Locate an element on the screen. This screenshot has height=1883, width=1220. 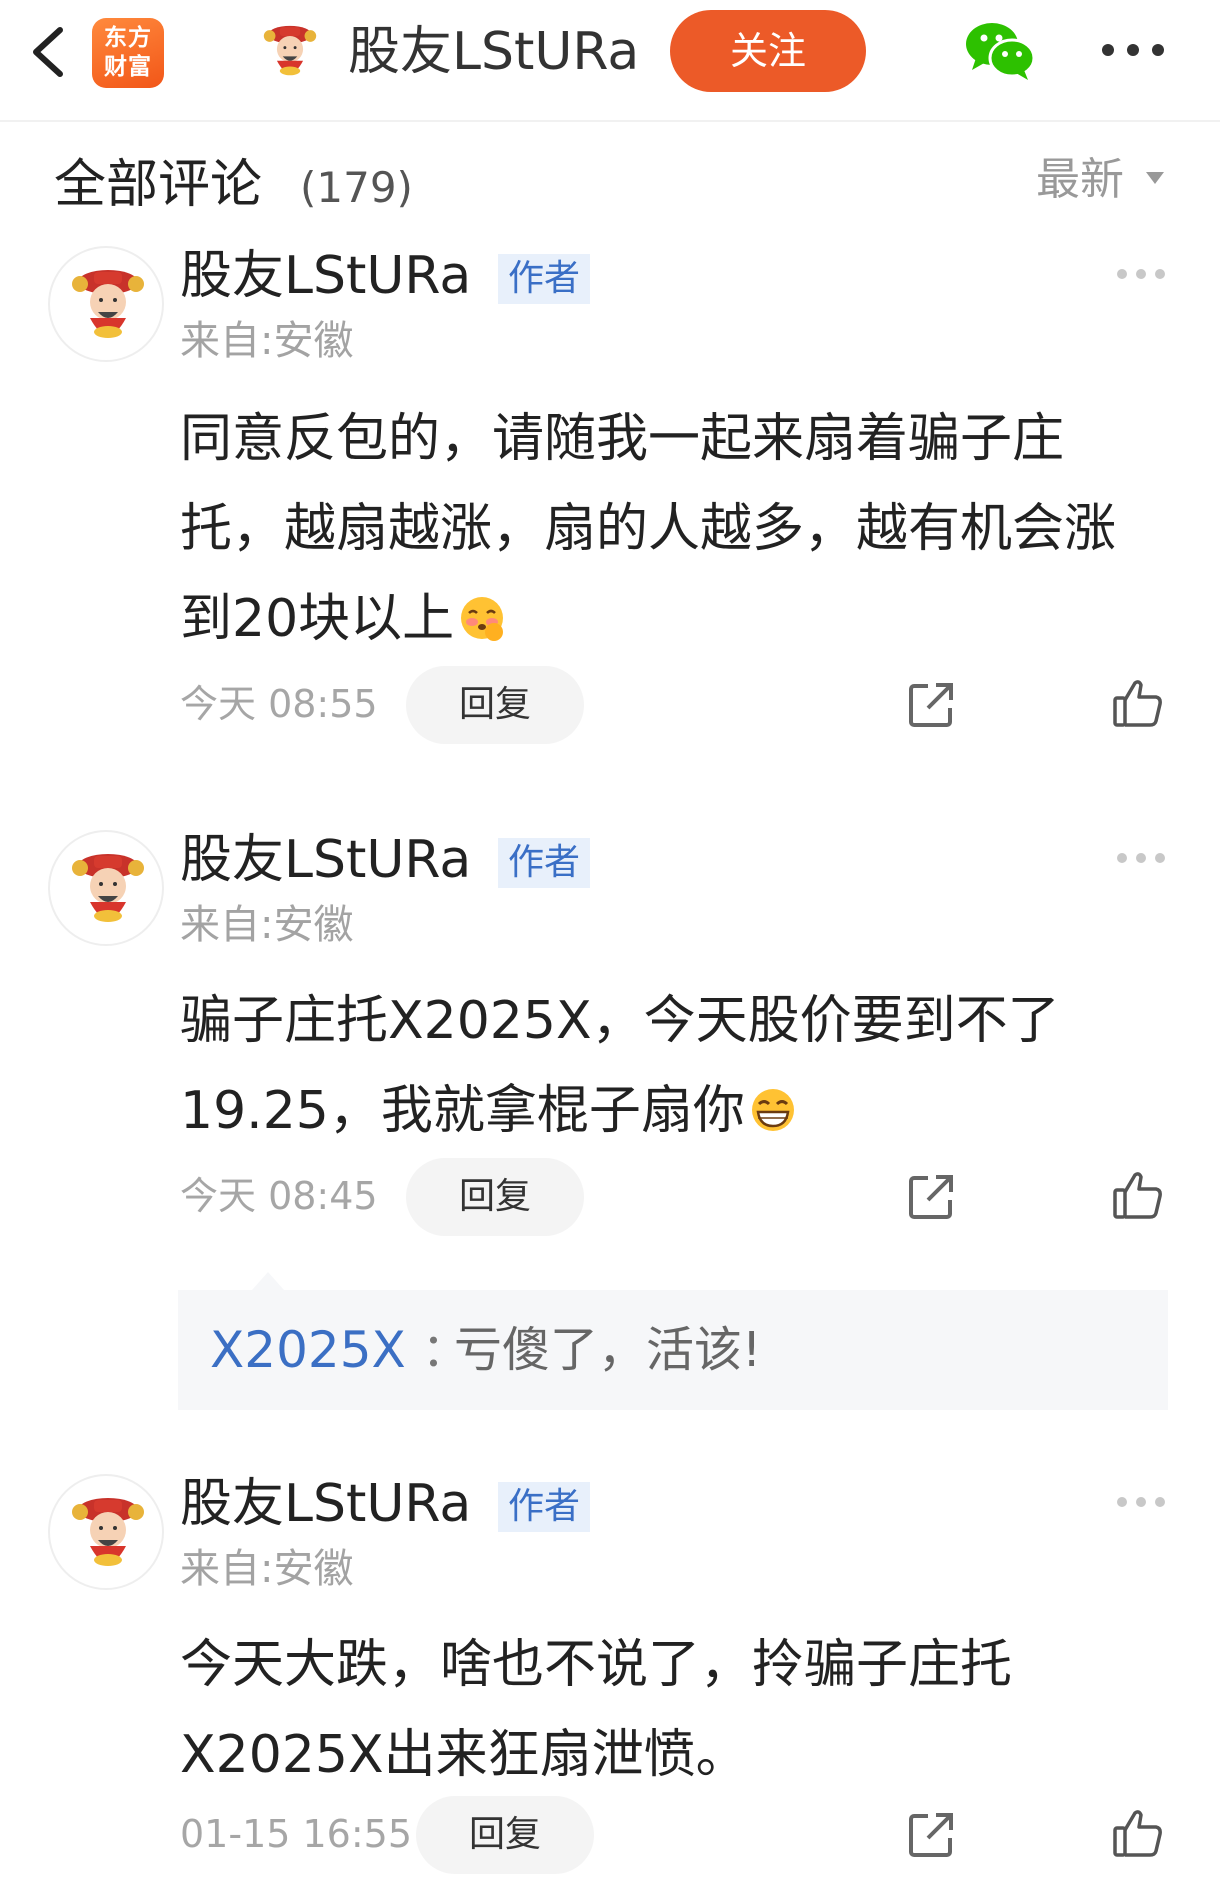
follow-button: 关注 is located at coordinates (768, 51).